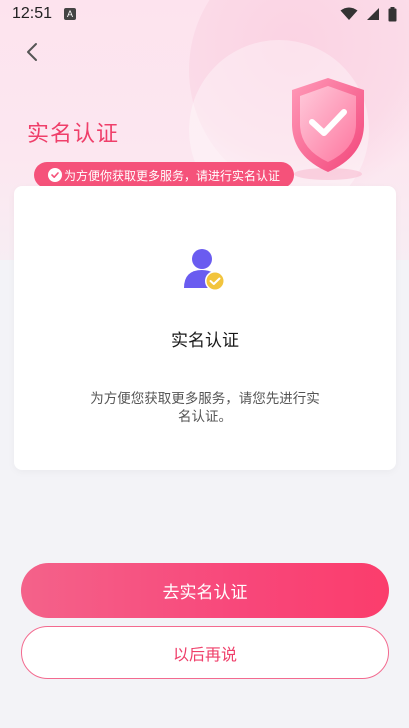  What do you see at coordinates (204, 14) in the screenshot?
I see `status-bar: 12:51 A` at bounding box center [204, 14].